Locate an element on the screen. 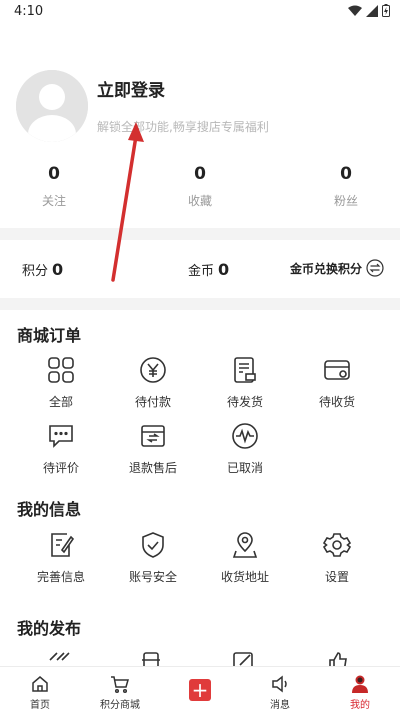 The height and width of the screenshot is (712, 400). stat-favorites: 0 收藏 is located at coordinates (200, 186).